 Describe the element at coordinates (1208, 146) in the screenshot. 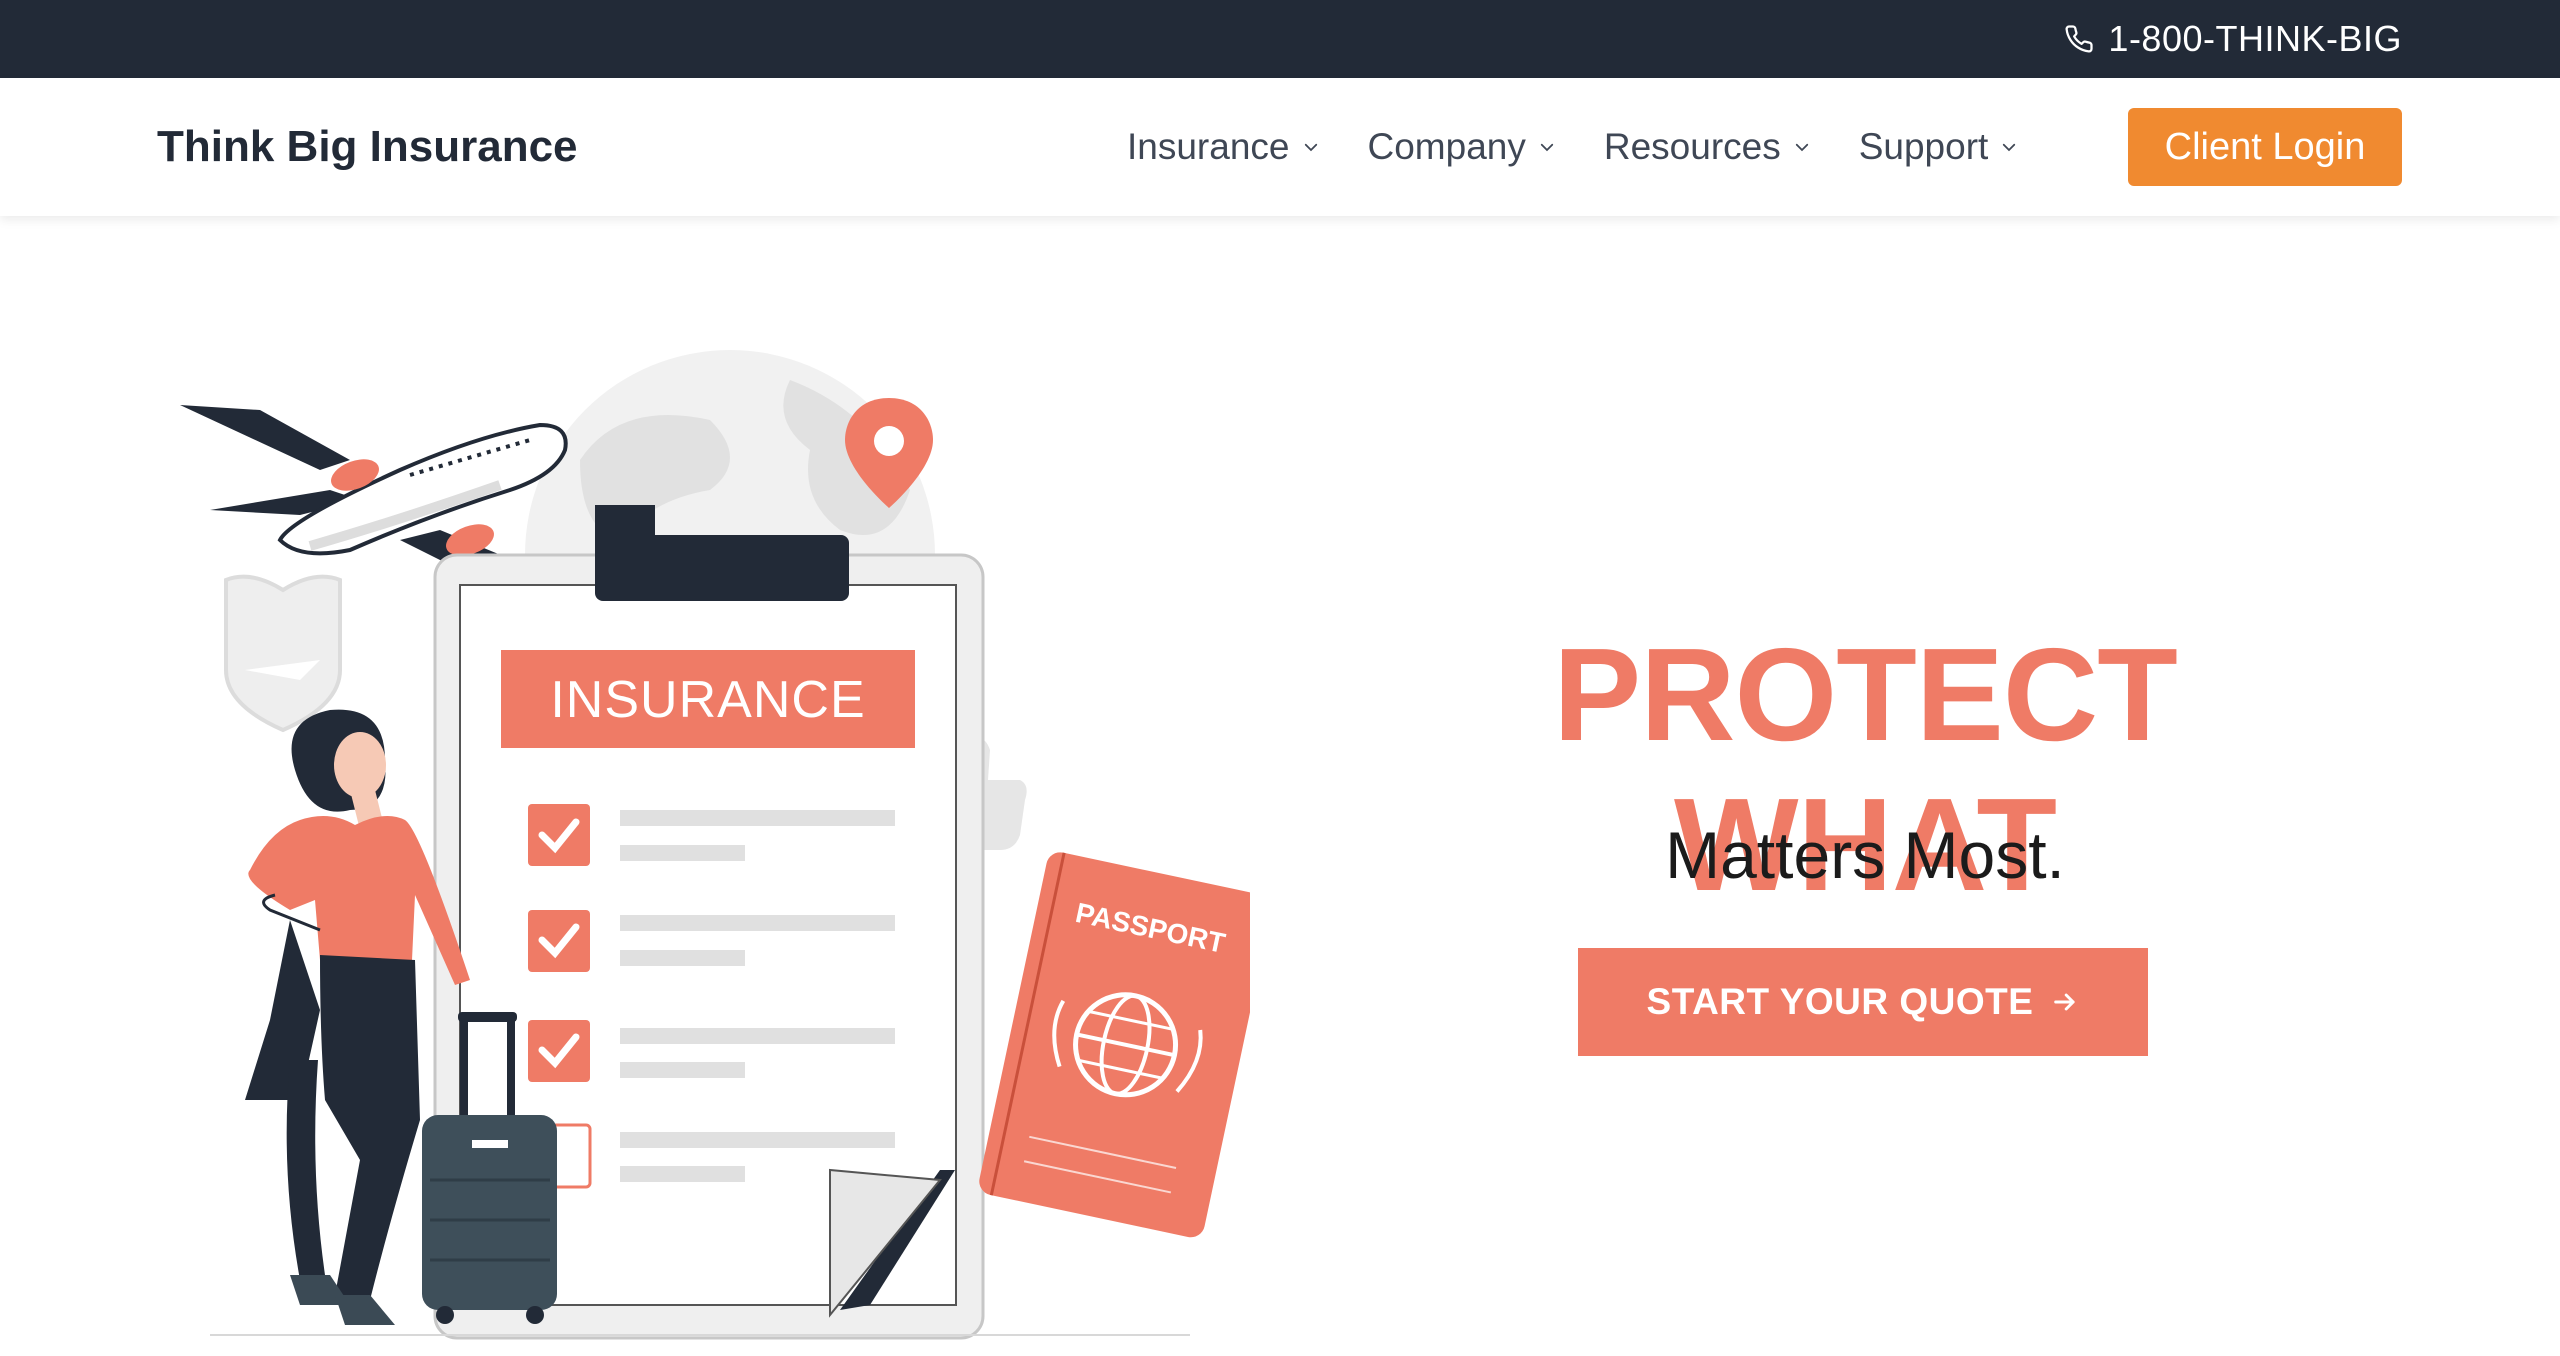

I see `nav-item-label: Insurance` at that location.